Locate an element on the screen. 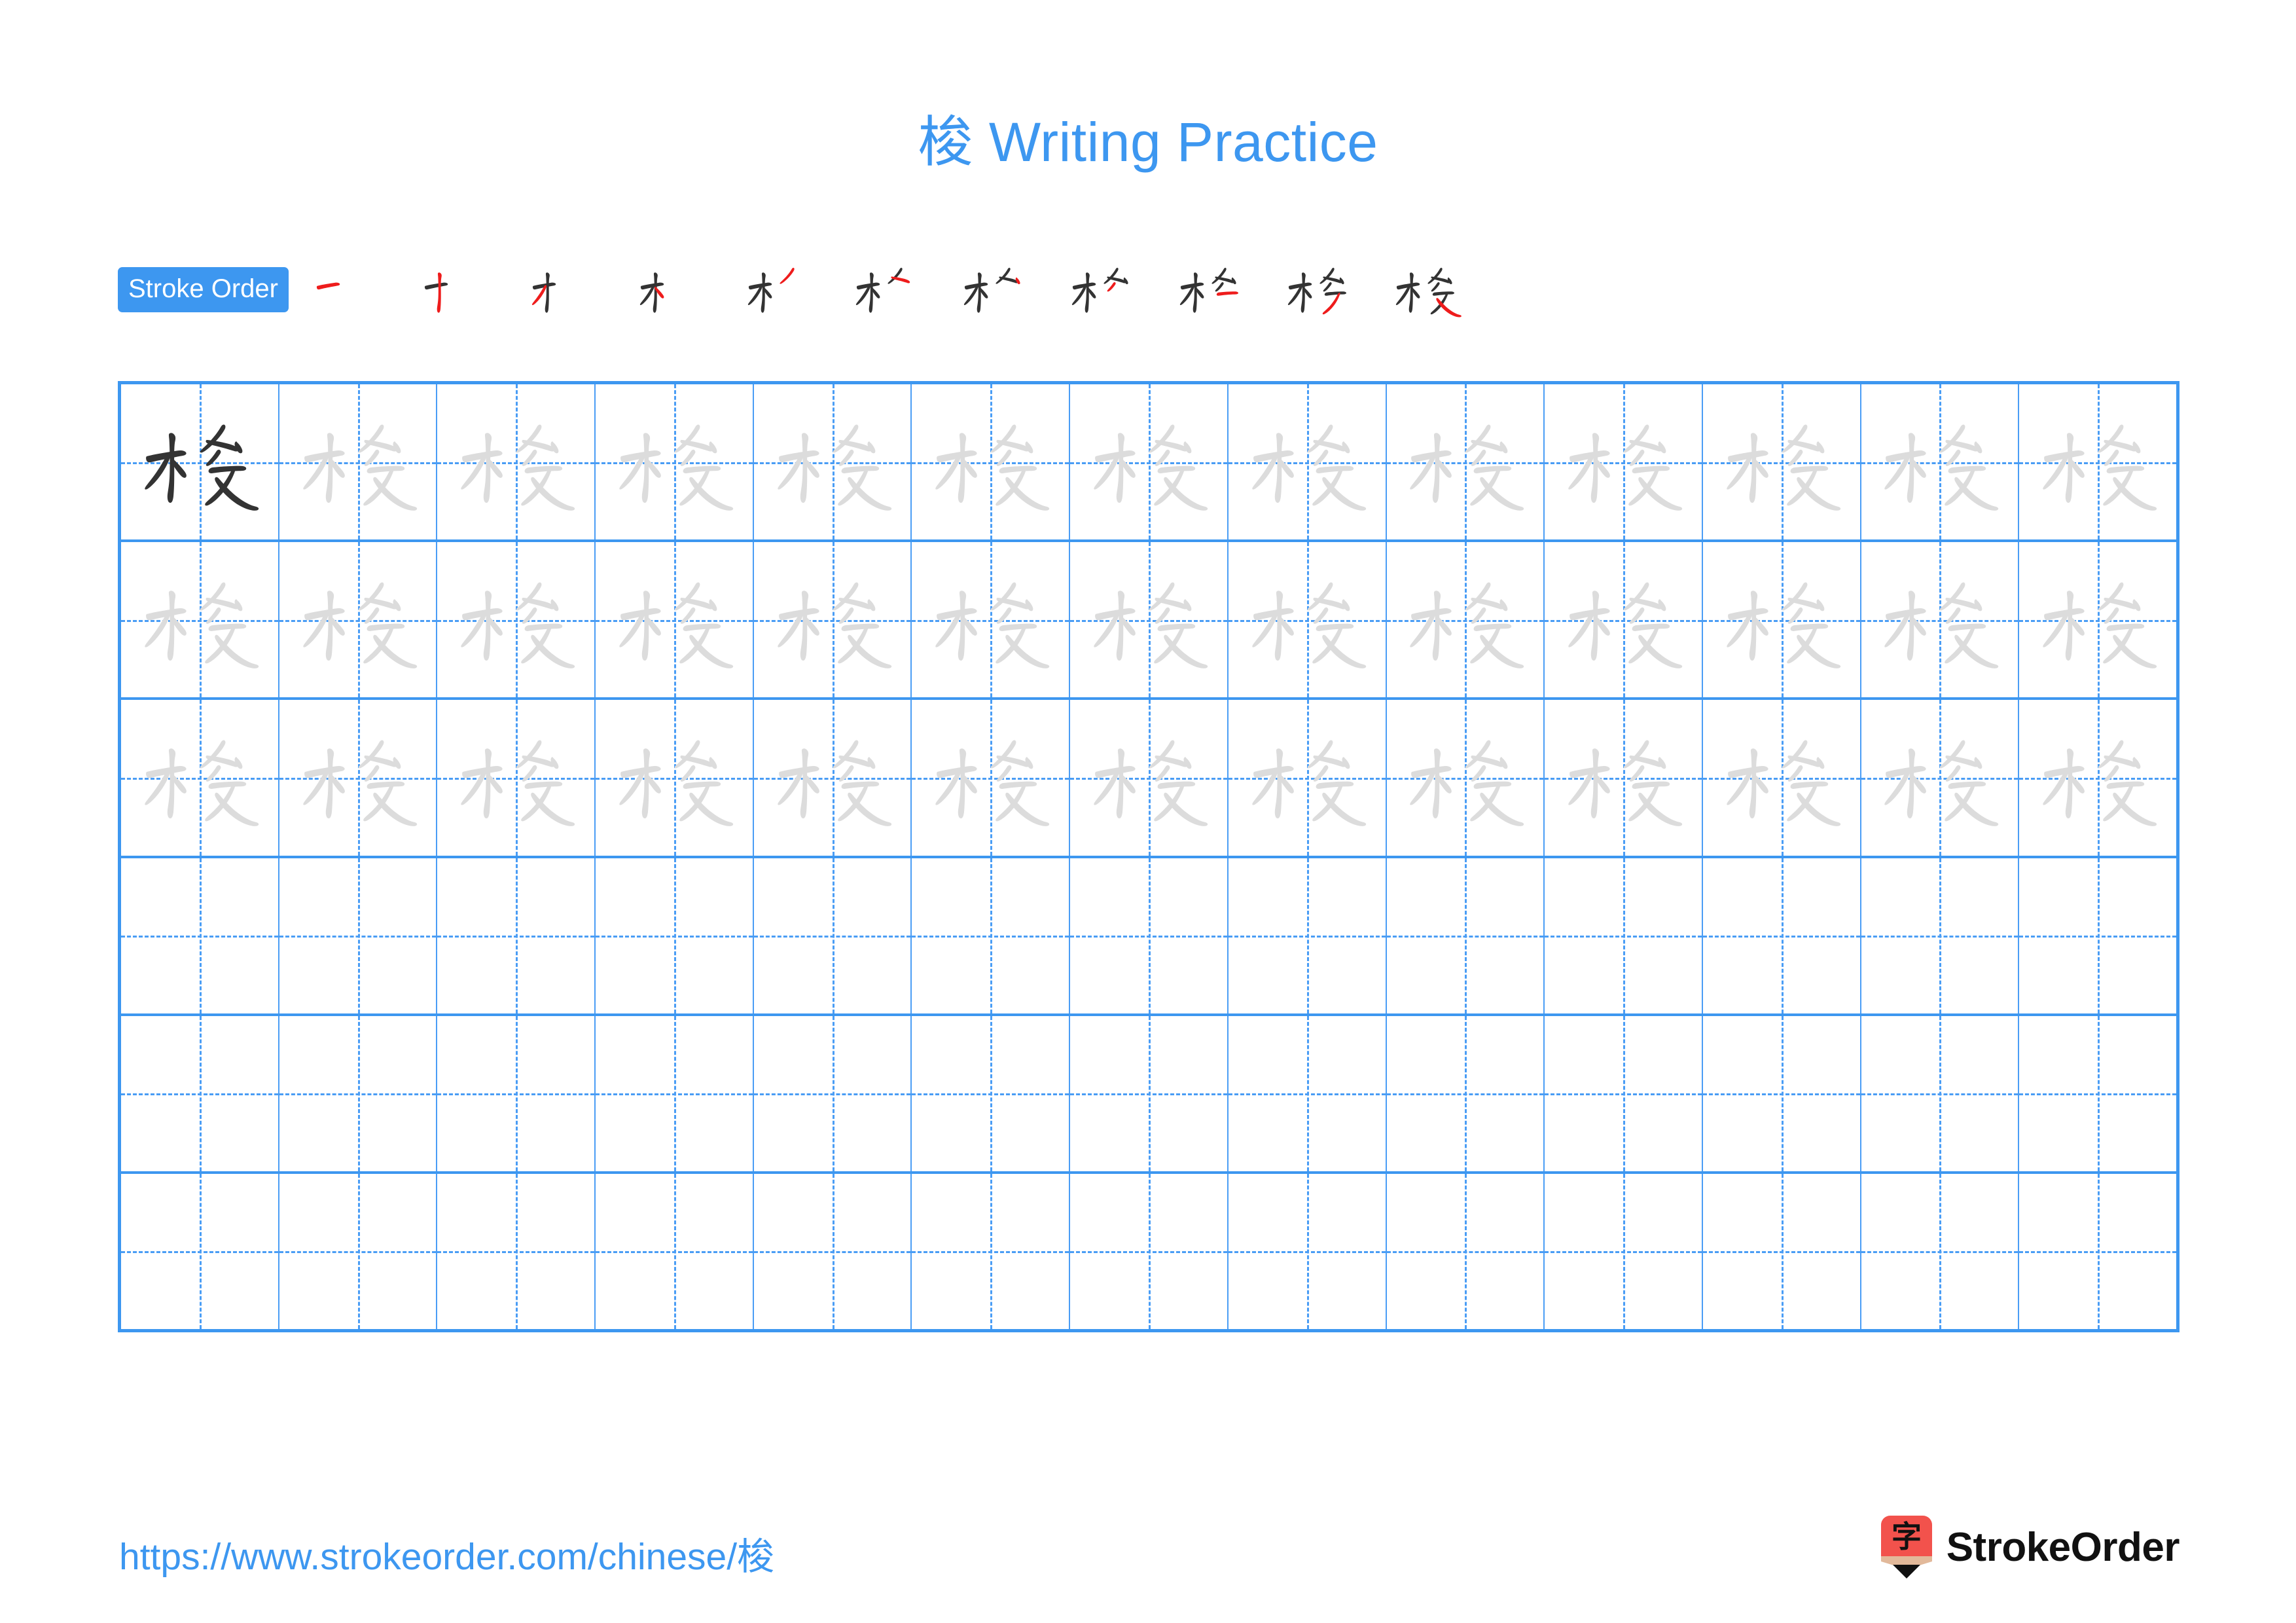 This screenshot has height=1623, width=2296. practice-cell-r6c4 is located at coordinates (675, 1251).